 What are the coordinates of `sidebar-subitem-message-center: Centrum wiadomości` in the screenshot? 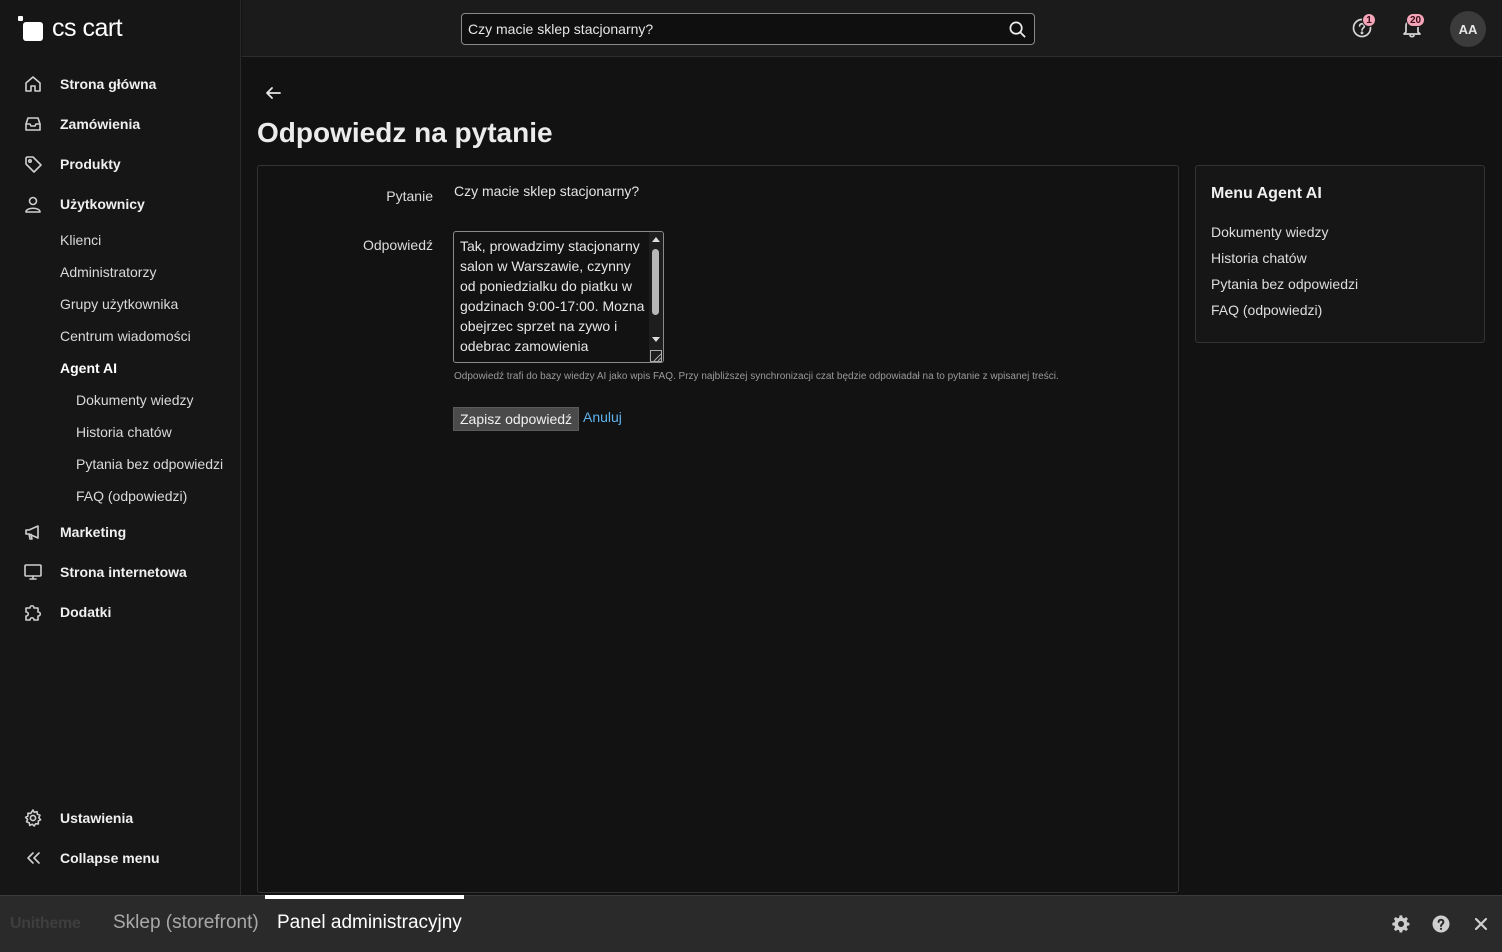 It's located at (120, 336).